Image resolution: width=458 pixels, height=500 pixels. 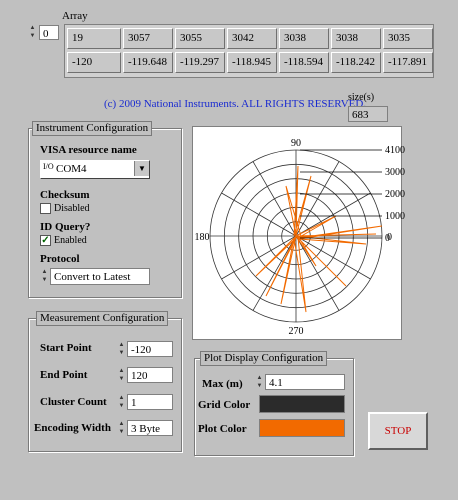 What do you see at coordinates (100, 276) in the screenshot?
I see `protocol-value: Convert to Latest` at bounding box center [100, 276].